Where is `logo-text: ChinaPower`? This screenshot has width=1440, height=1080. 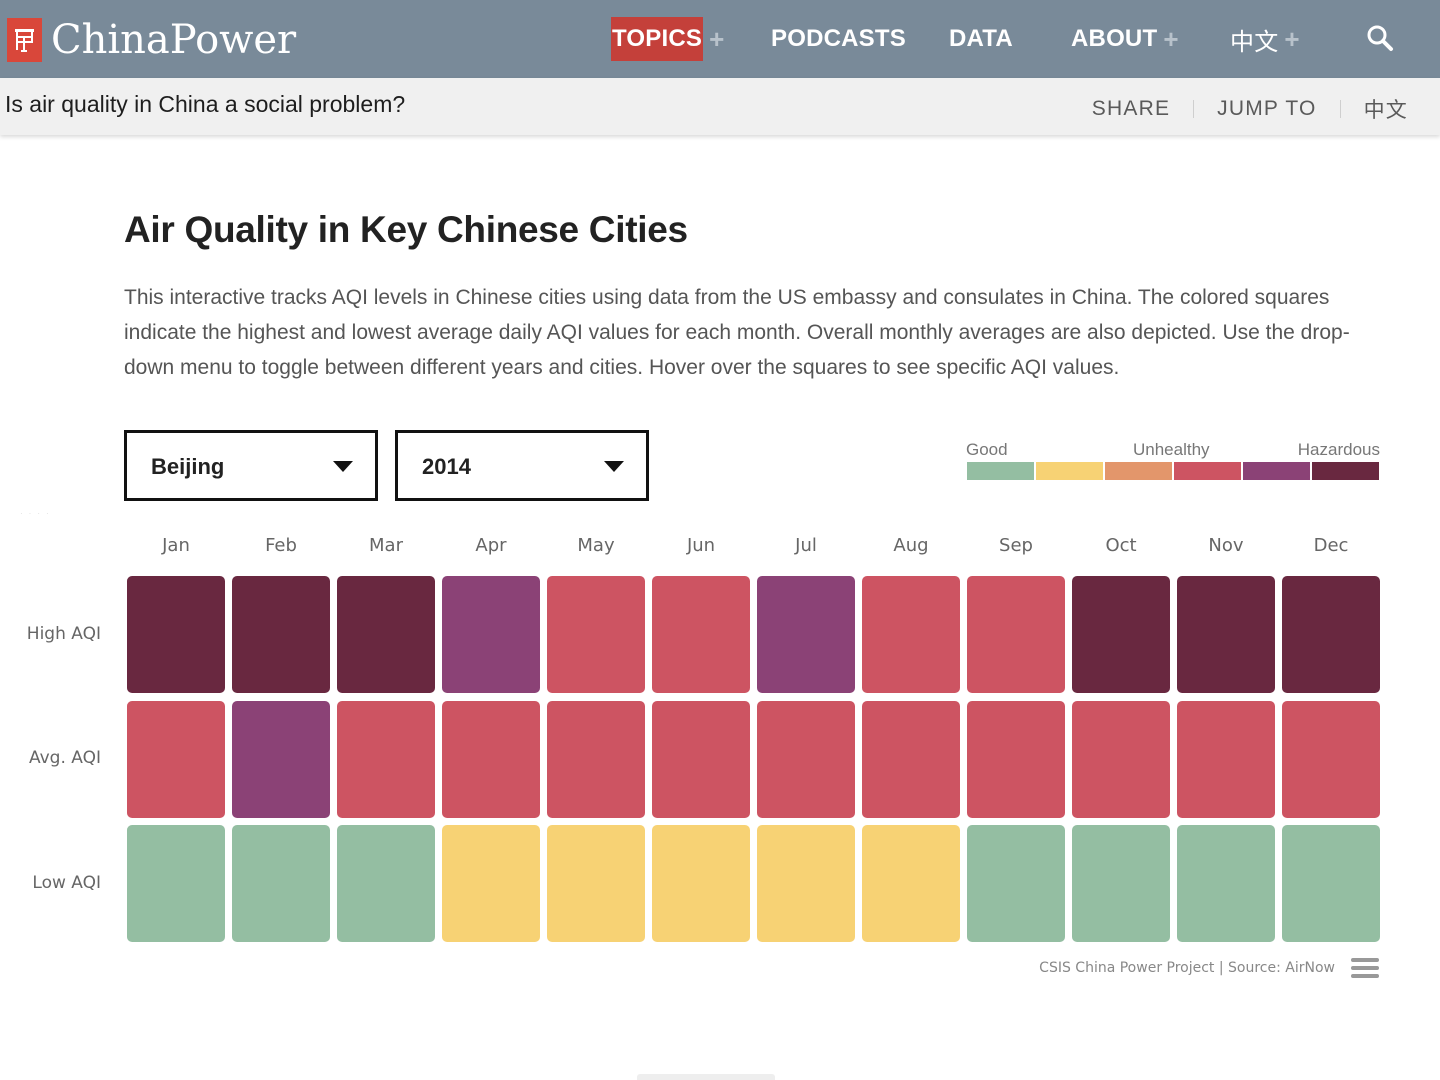 logo-text: ChinaPower is located at coordinates (174, 40).